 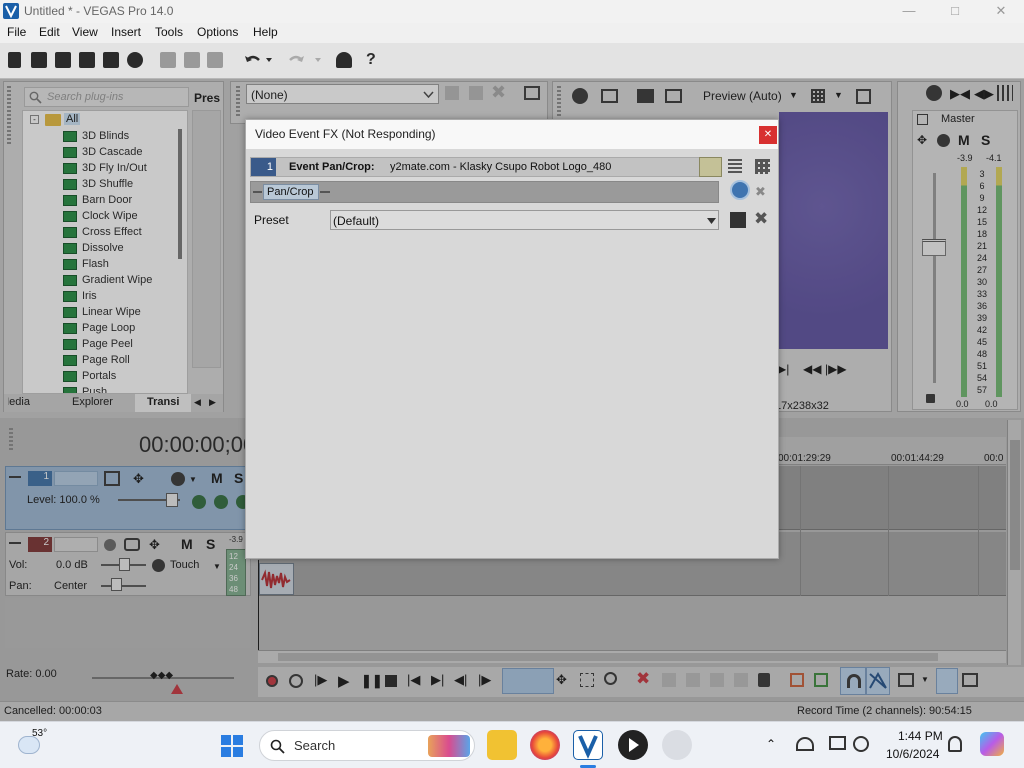 What do you see at coordinates (524, 220) in the screenshot?
I see `preset-select: (Default)` at bounding box center [524, 220].